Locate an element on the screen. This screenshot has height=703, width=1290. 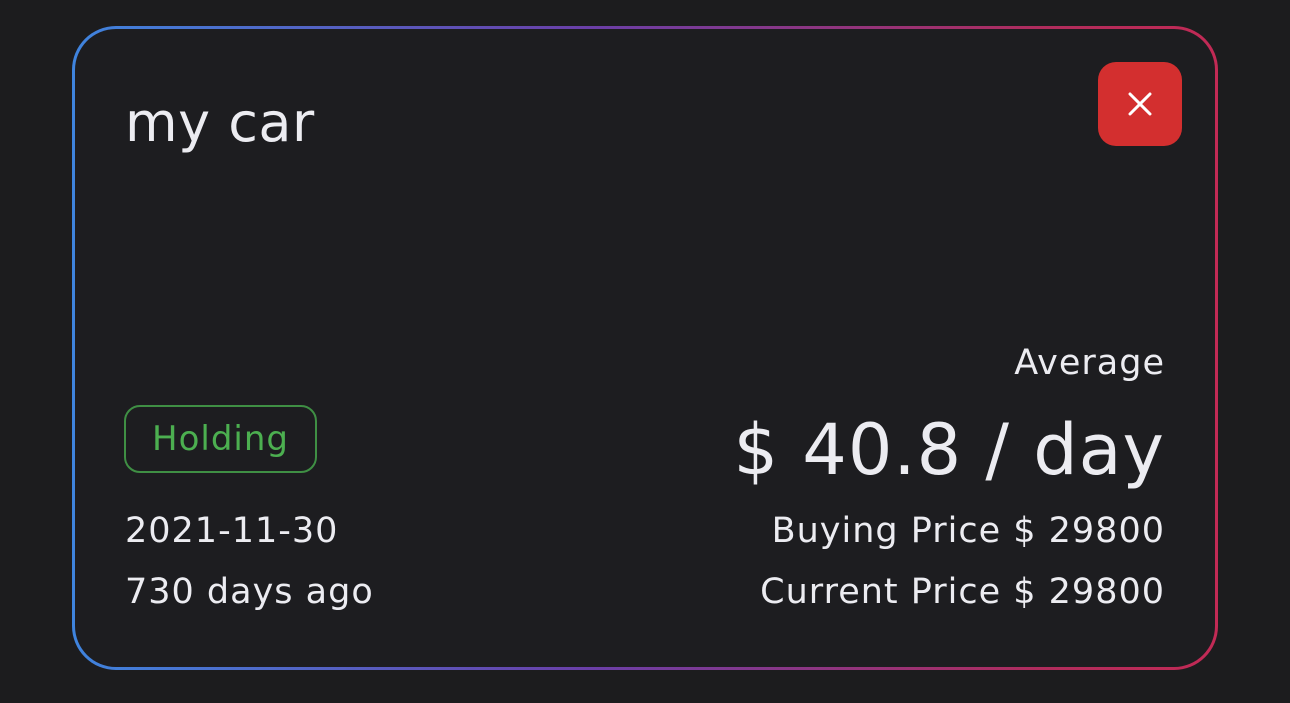
buying-price: Buying Price $ 29800 is located at coordinates (968, 531).